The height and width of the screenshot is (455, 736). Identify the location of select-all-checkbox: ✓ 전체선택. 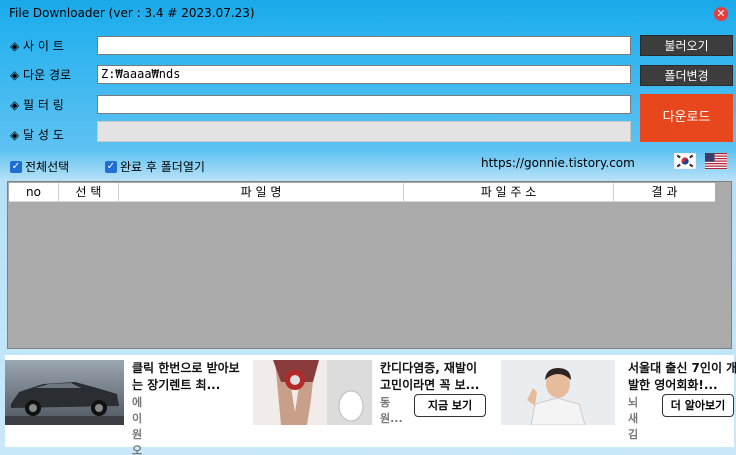
(39, 166).